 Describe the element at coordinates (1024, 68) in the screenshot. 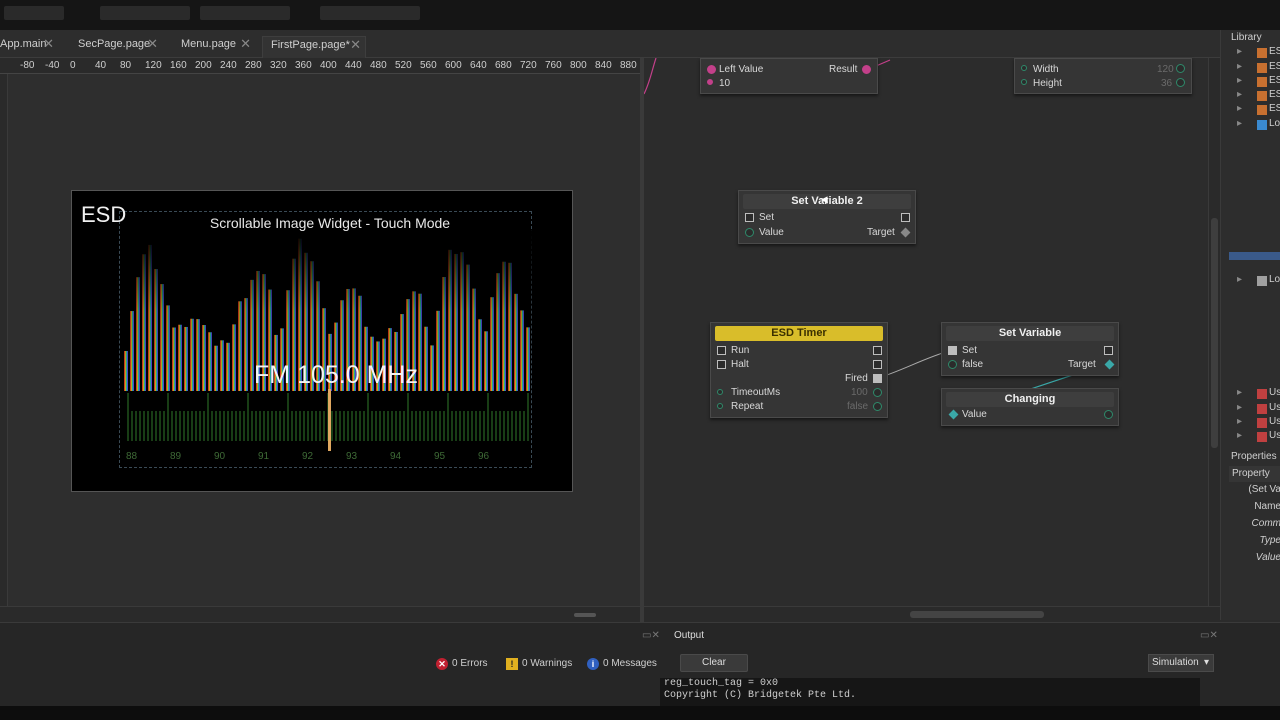

I see `pin-width` at that location.